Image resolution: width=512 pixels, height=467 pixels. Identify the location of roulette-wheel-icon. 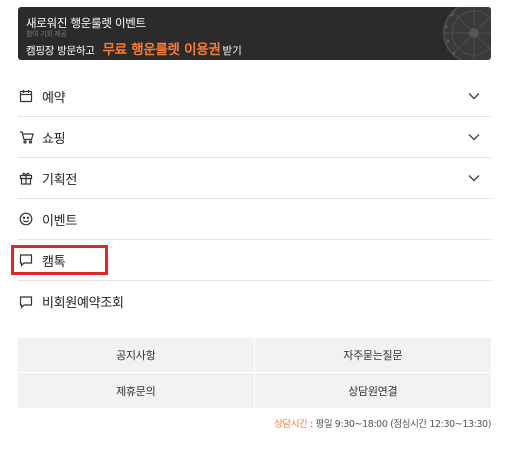
(467, 33).